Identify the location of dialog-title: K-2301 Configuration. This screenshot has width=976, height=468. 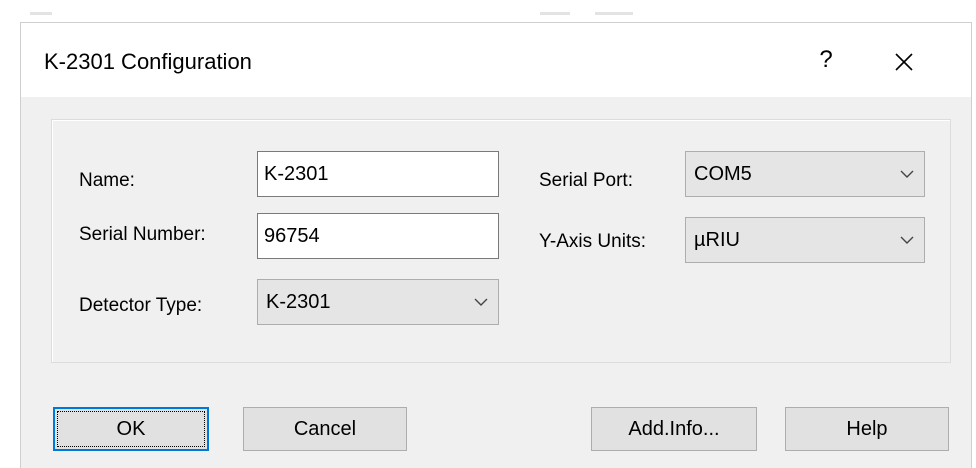
(148, 61).